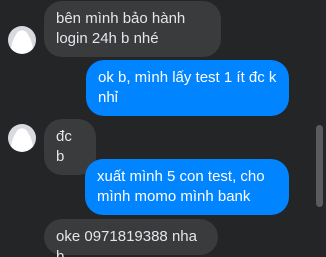 The image size is (326, 257). What do you see at coordinates (64, 146) in the screenshot?
I see `message-text: đc b` at bounding box center [64, 146].